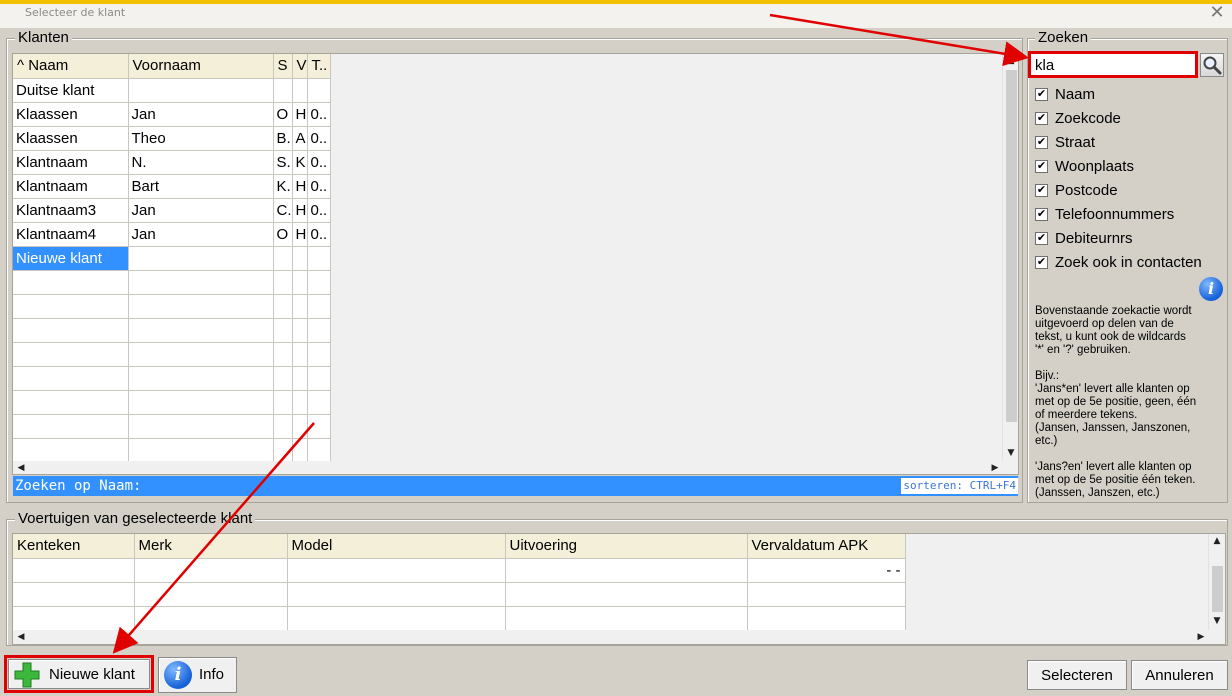  What do you see at coordinates (1110, 337) in the screenshot?
I see `help-line: tekst, u kunt ook de wildcards` at bounding box center [1110, 337].